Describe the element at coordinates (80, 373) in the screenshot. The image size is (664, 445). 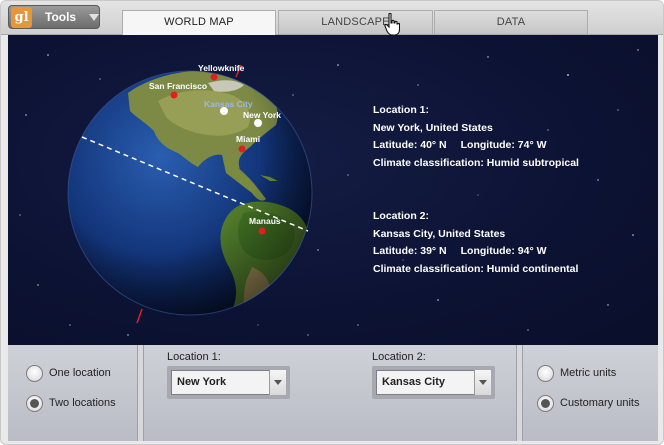
I see `one-location-label: One location` at that location.